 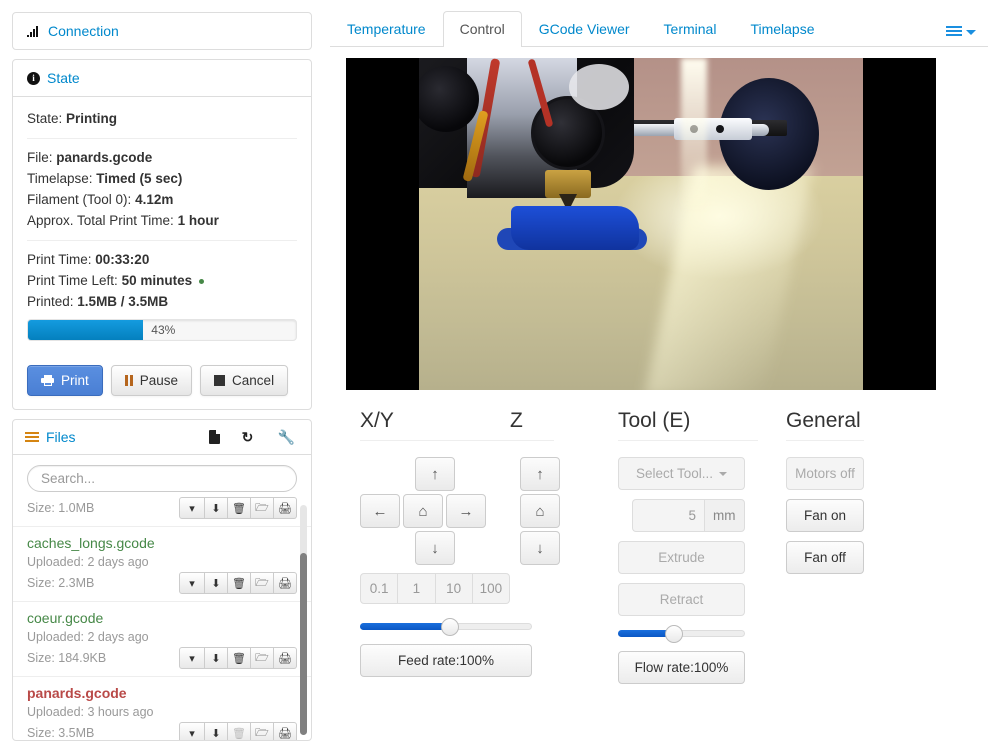 I want to click on file-row-label: File:, so click(x=40, y=157).